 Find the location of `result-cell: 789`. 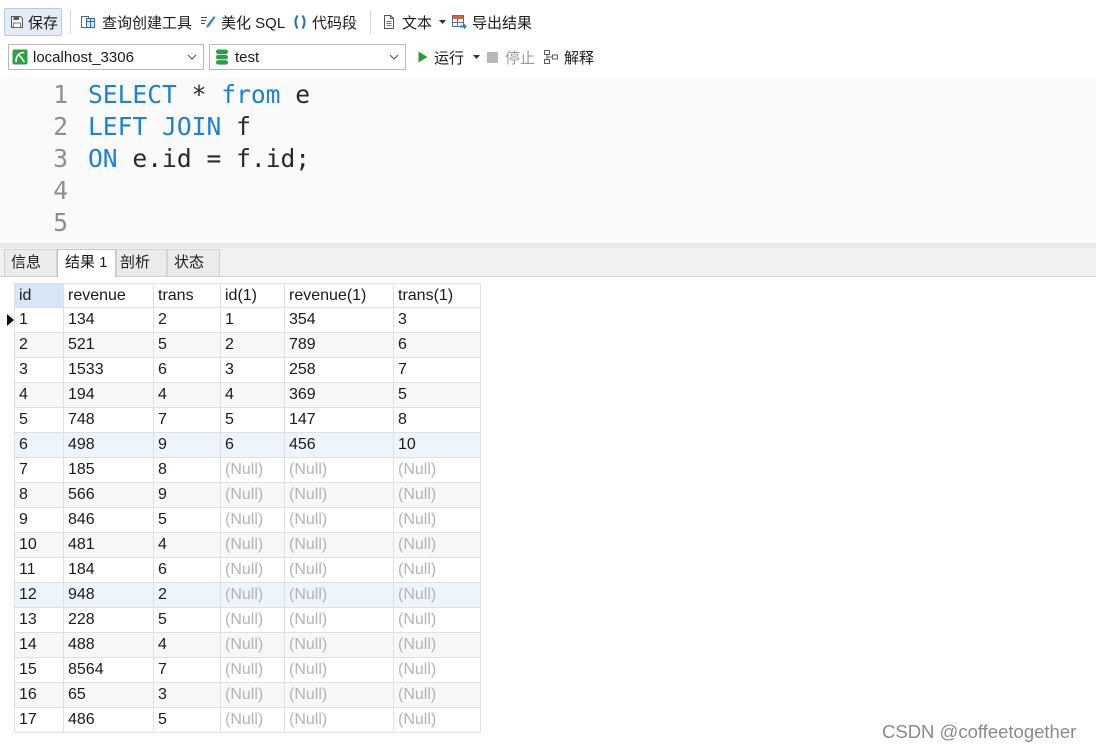

result-cell: 789 is located at coordinates (339, 345).